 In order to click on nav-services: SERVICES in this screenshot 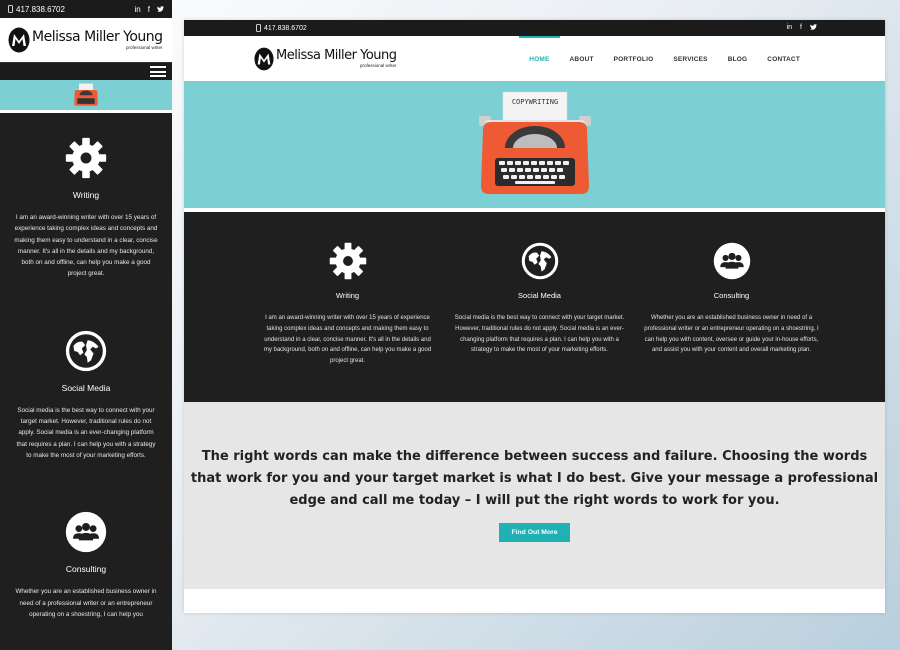, I will do `click(690, 58)`.